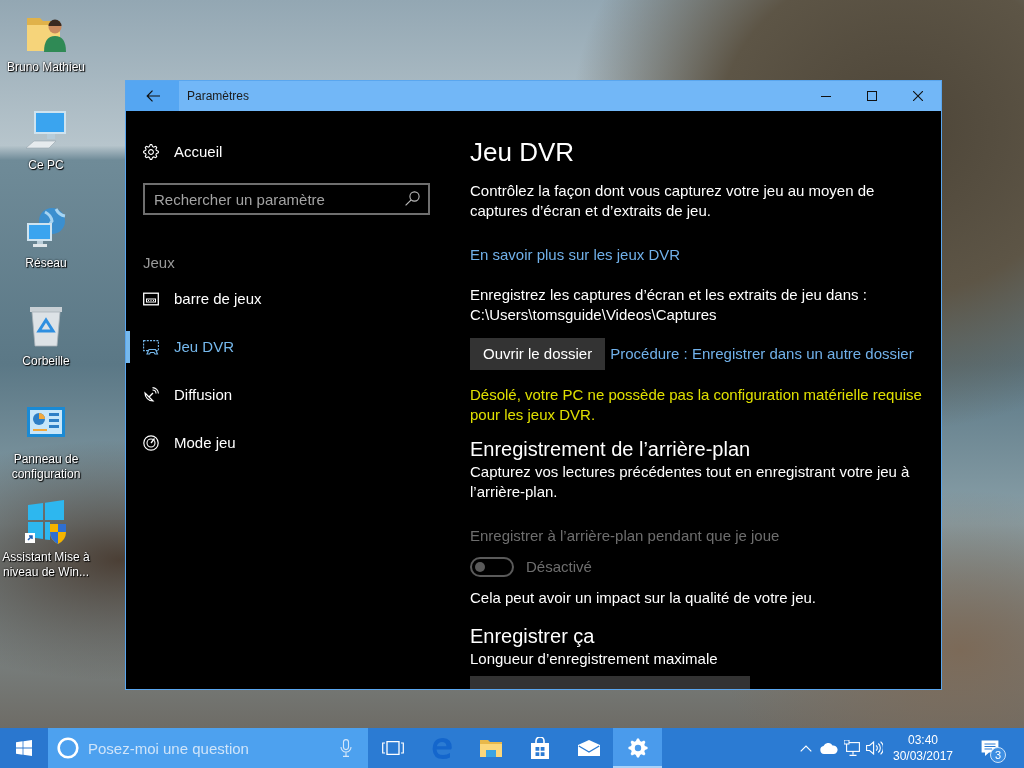  I want to click on home-nav-item: Accueil, so click(293, 152).